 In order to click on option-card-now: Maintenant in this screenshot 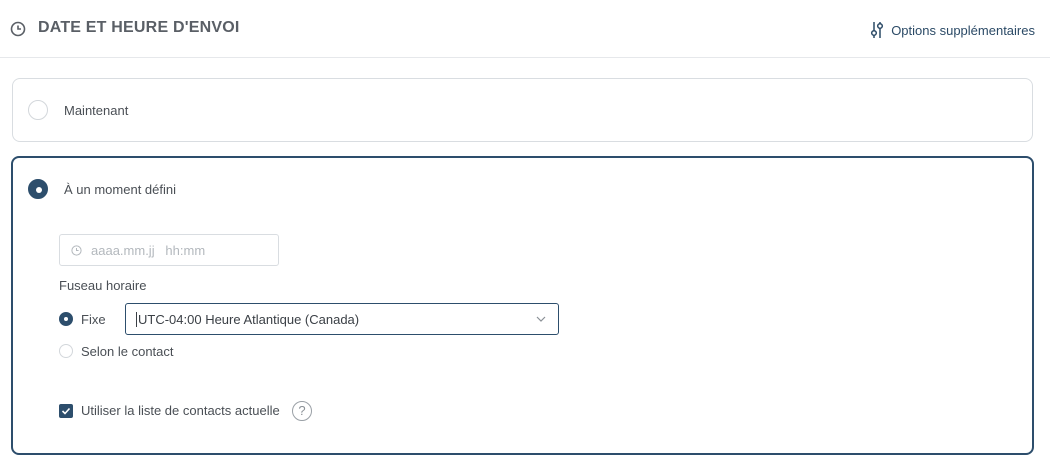, I will do `click(522, 110)`.